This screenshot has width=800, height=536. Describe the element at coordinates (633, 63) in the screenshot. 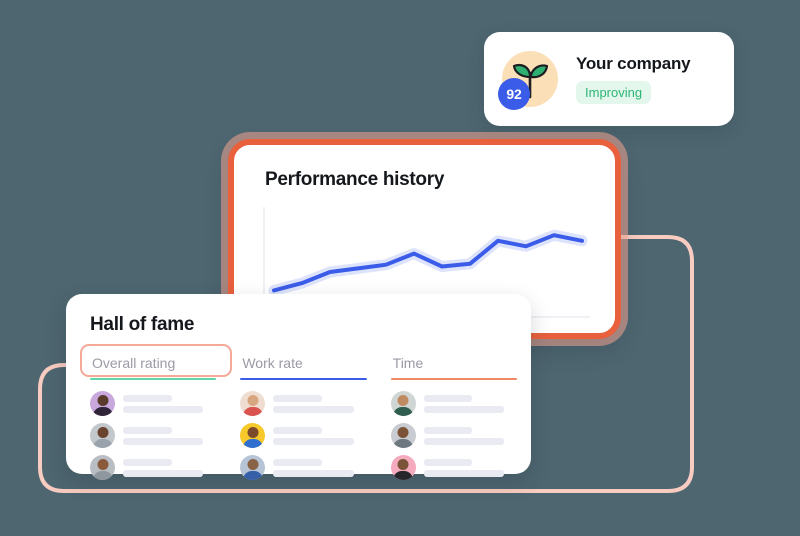

I see `company-title: Your company` at that location.